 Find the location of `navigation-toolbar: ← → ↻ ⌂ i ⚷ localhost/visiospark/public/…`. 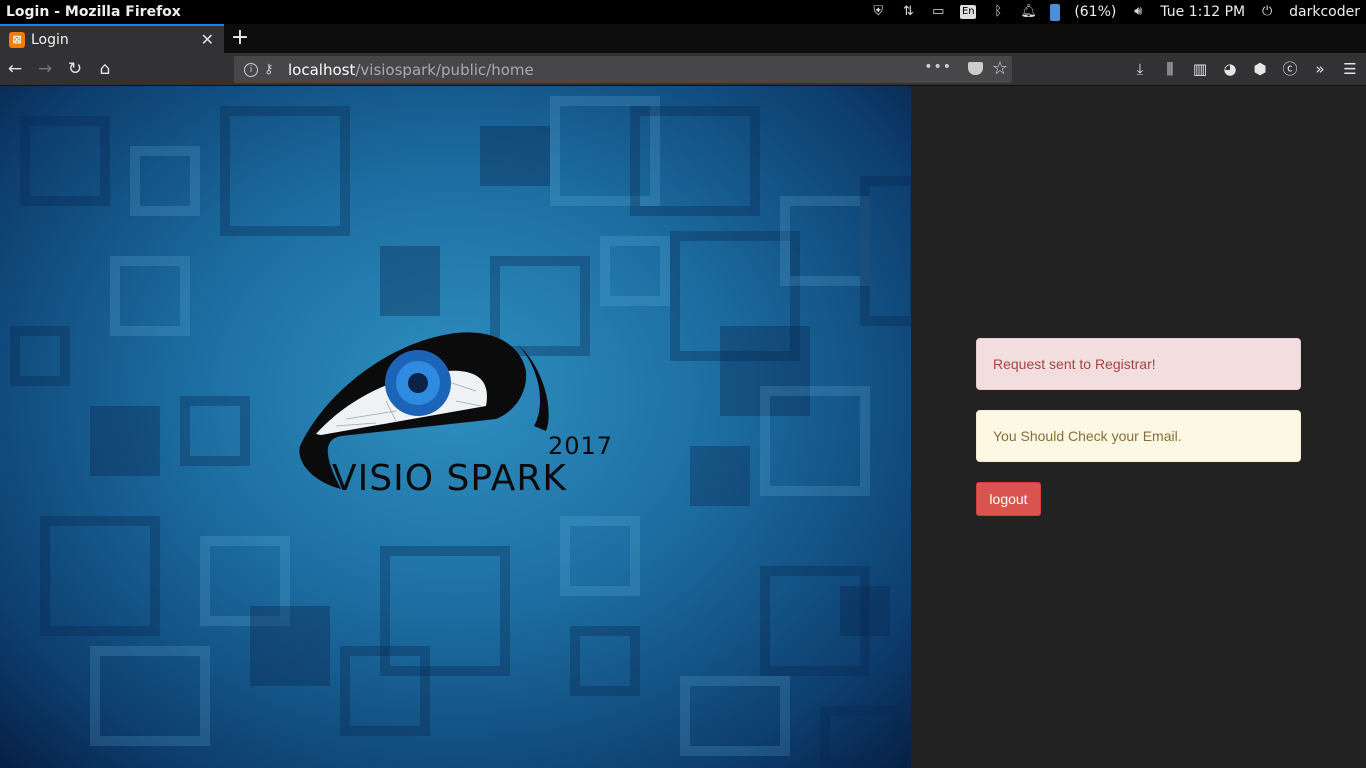

navigation-toolbar: ← → ↻ ⌂ i ⚷ localhost/visiospark/public/… is located at coordinates (683, 69).